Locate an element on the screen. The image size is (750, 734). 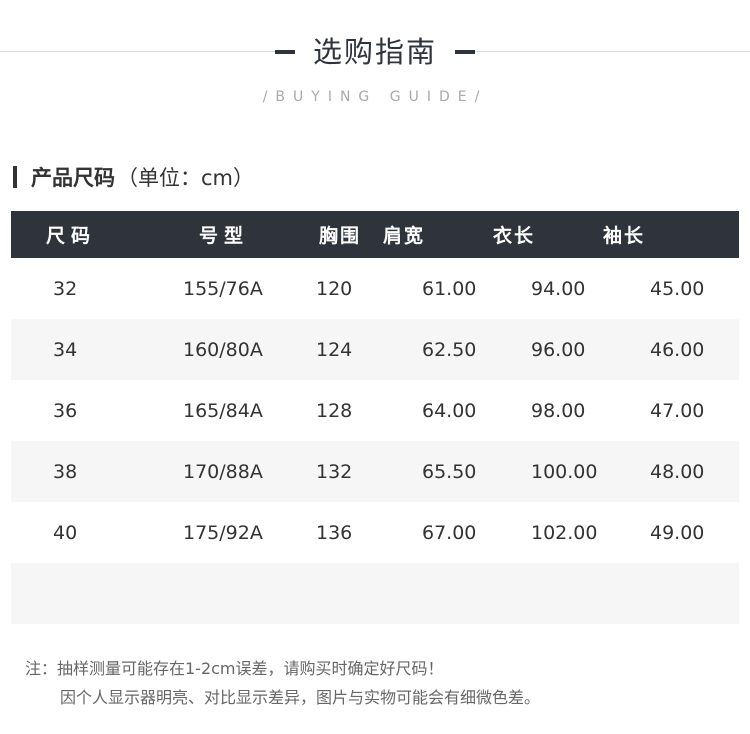
section-unit: （单位：cm） is located at coordinates (186, 178).